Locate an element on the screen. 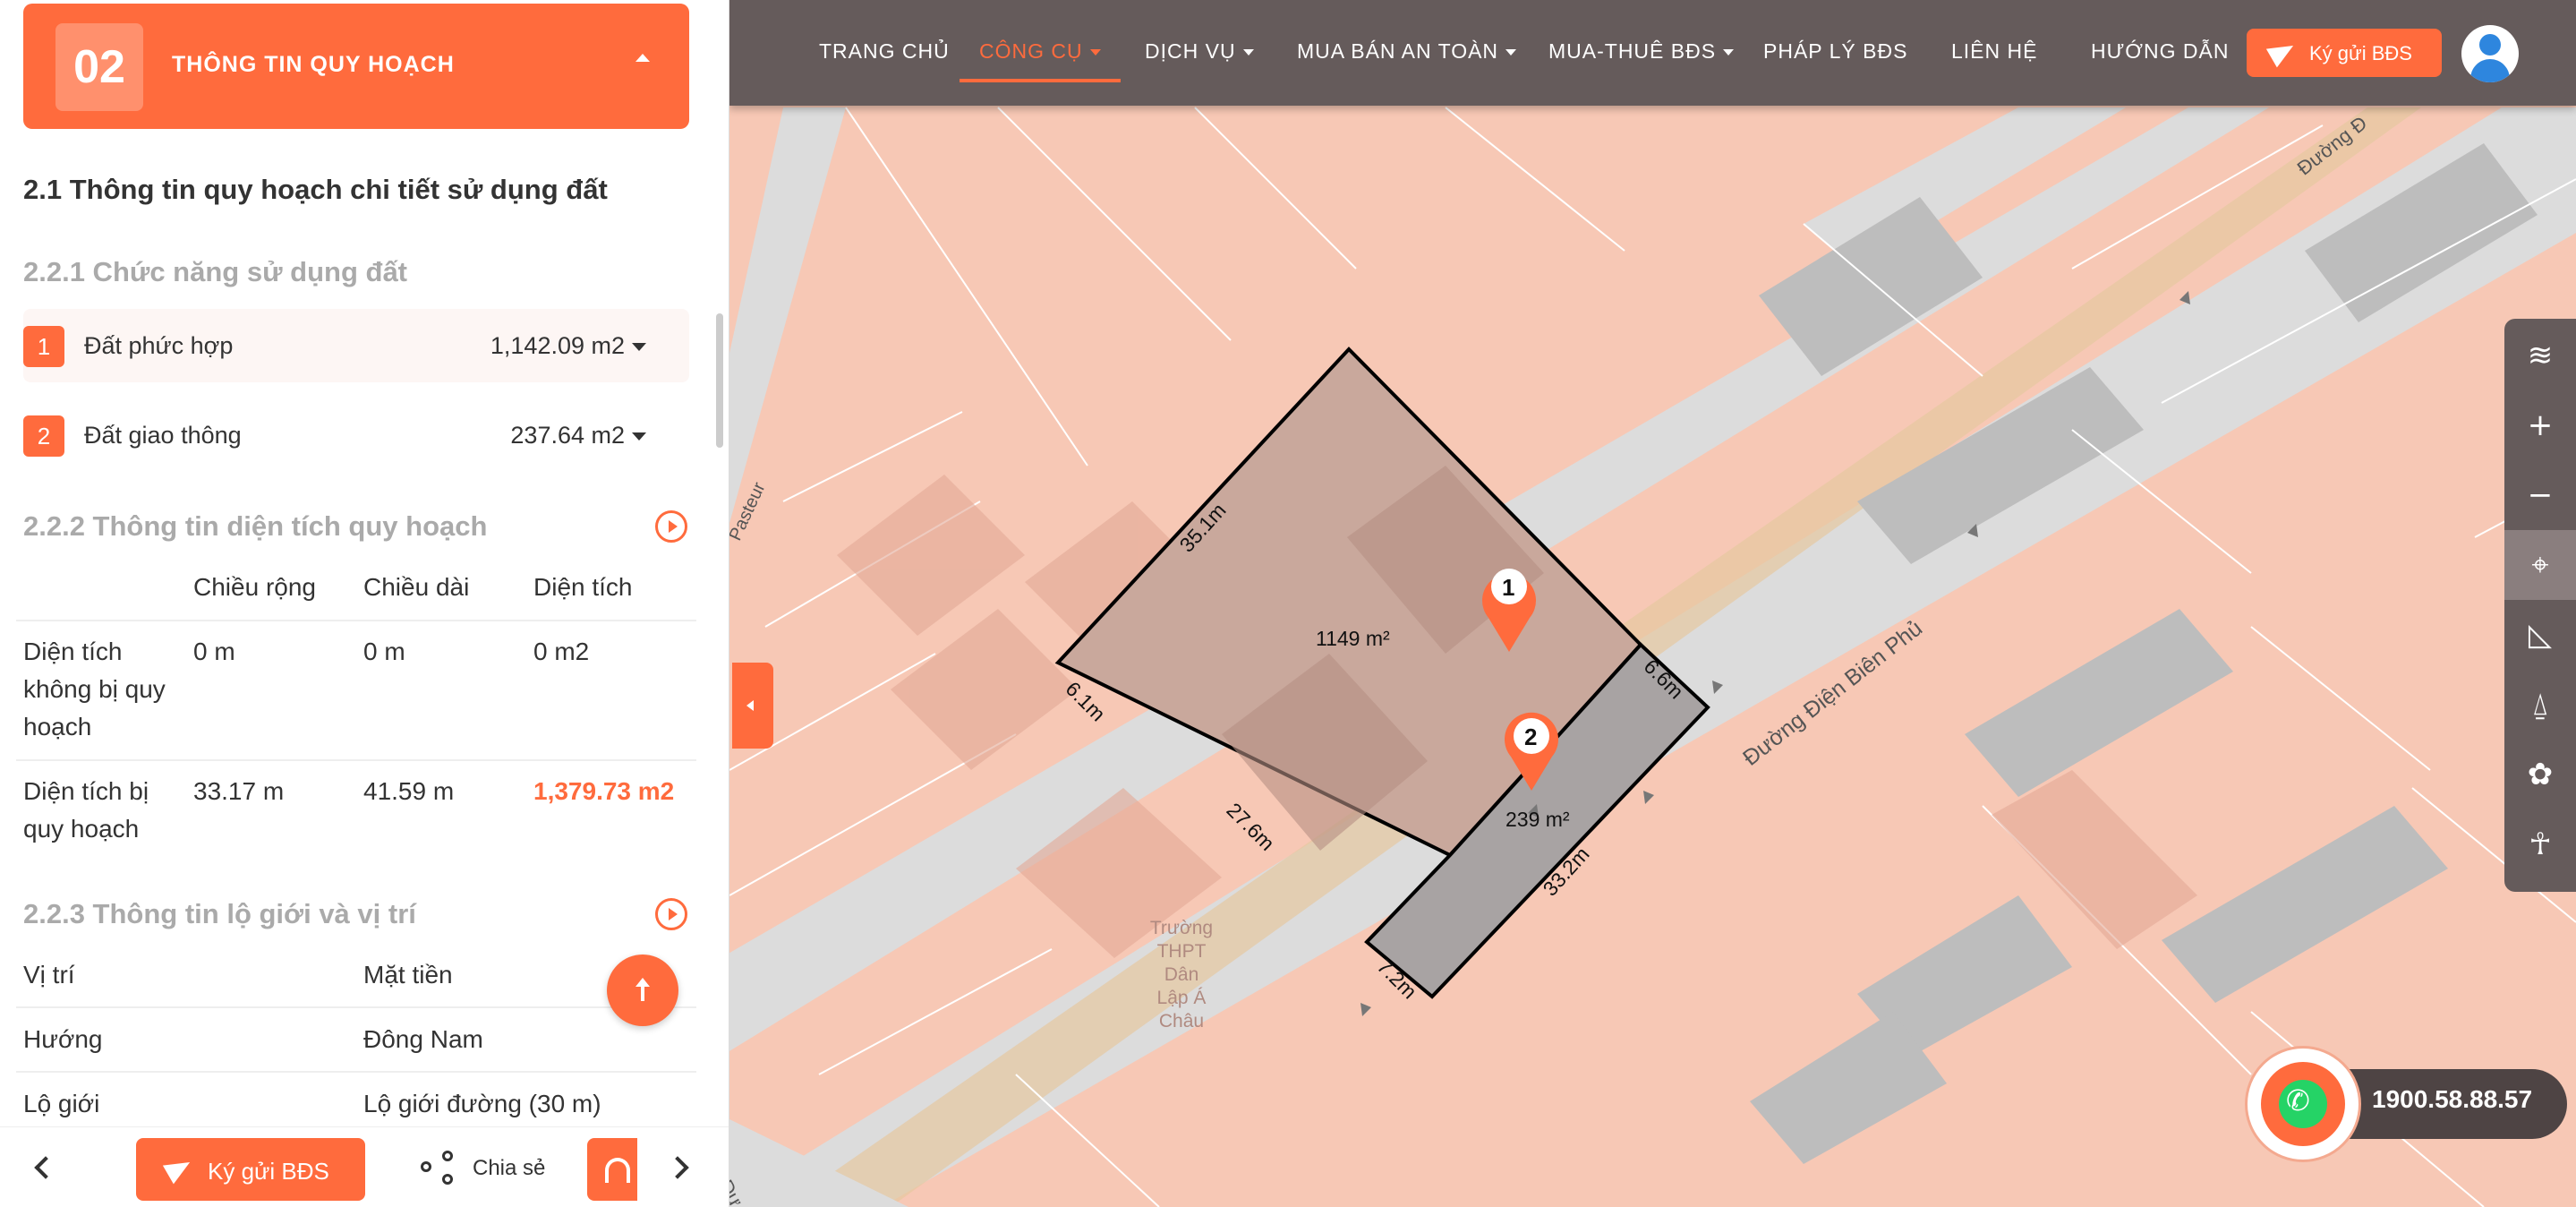  street-view-button: ☥ is located at coordinates (2540, 844).